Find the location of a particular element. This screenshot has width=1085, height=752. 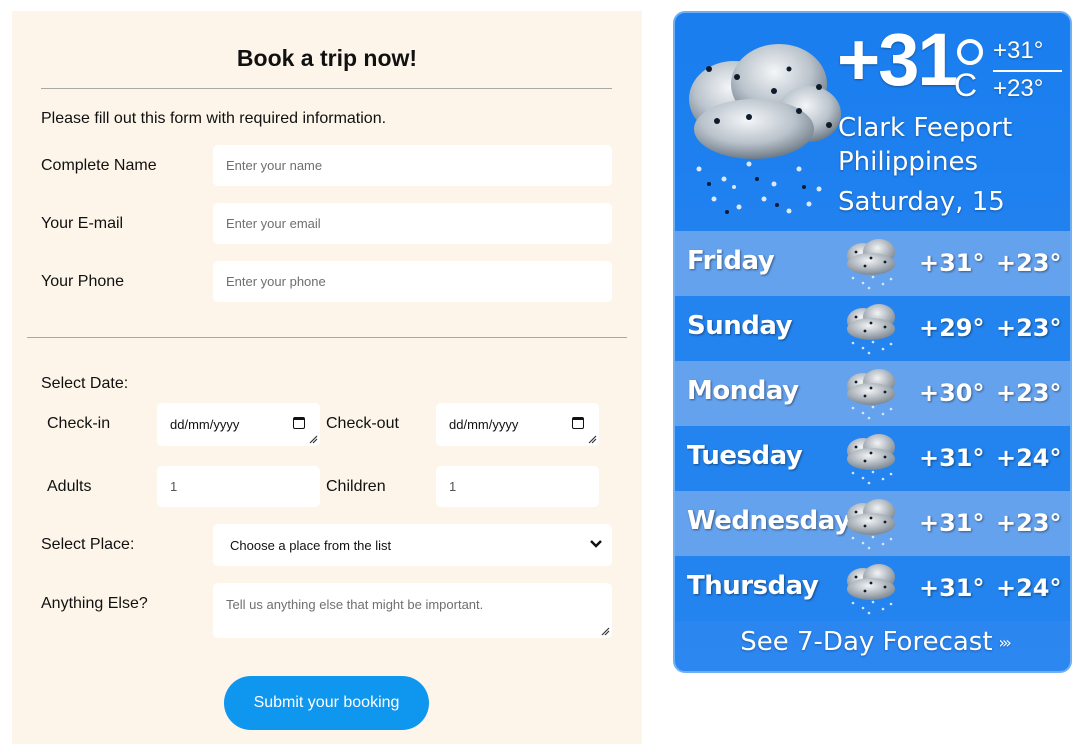

name-input is located at coordinates (412, 165).